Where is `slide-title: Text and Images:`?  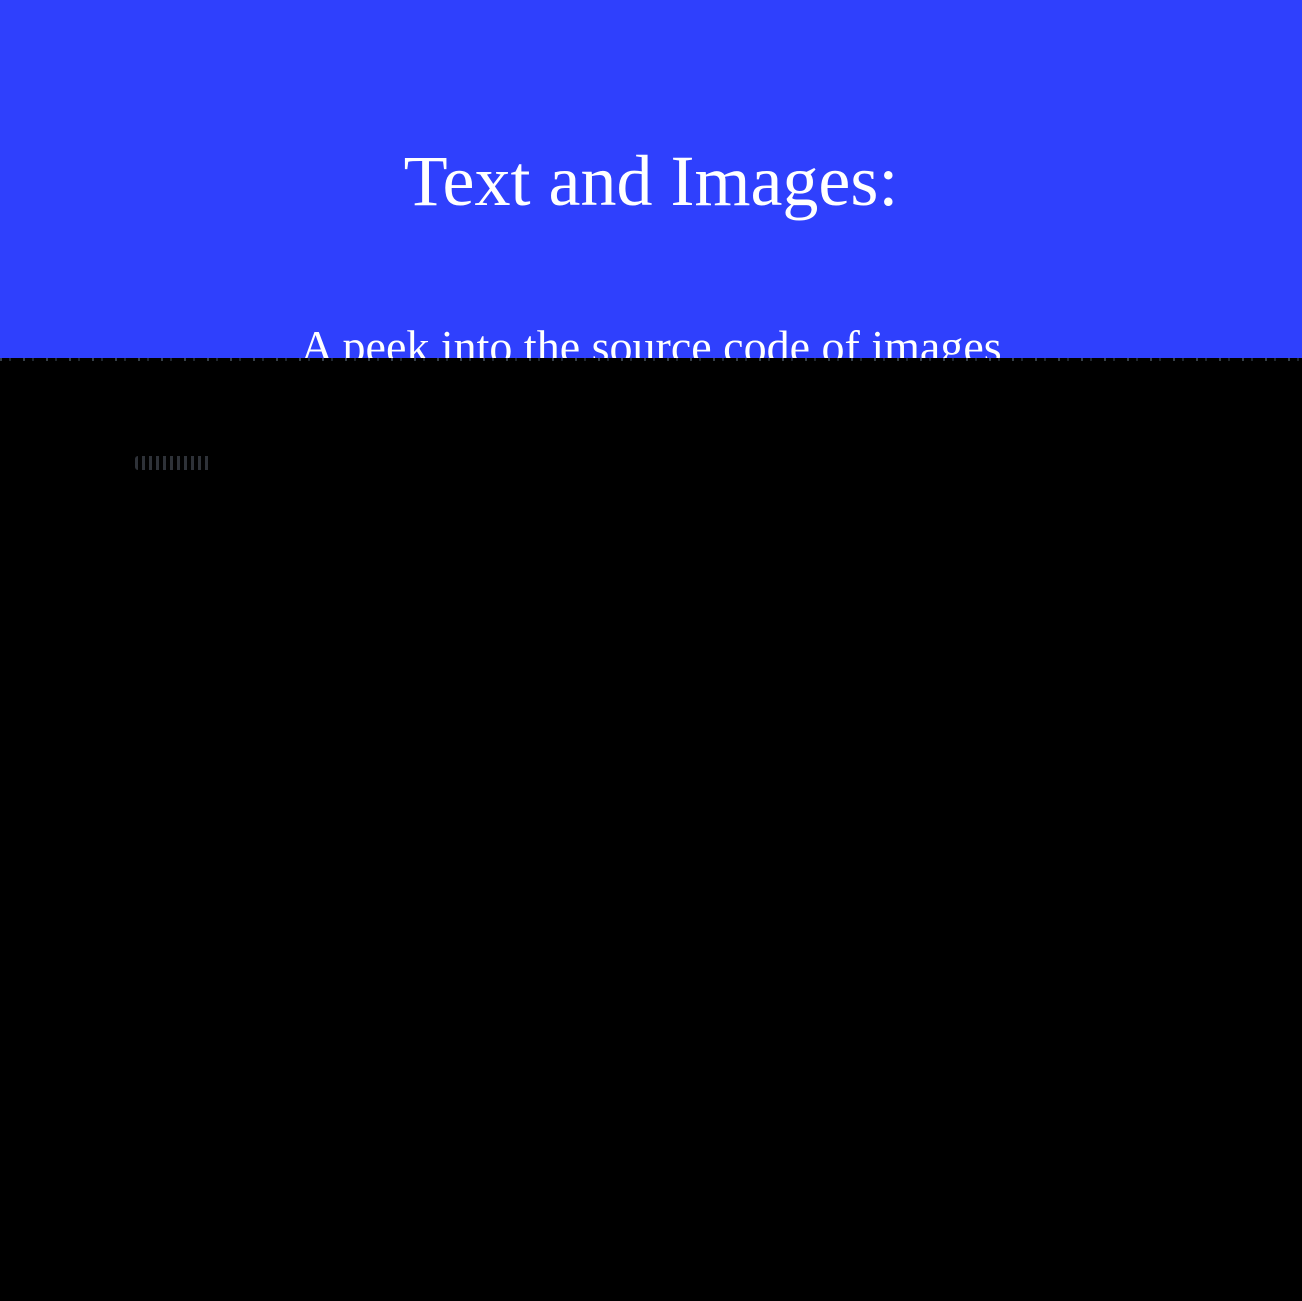 slide-title: Text and Images: is located at coordinates (651, 181).